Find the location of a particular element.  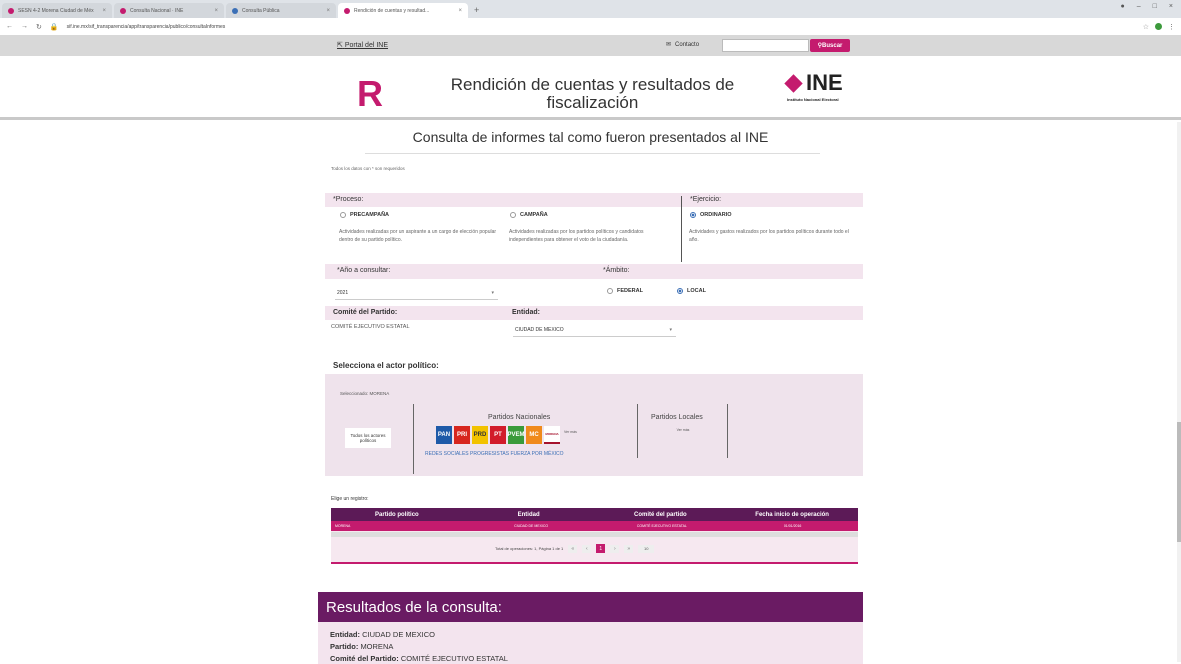

tab-label: Consulta Nacional · INE is located at coordinates (157, 10).